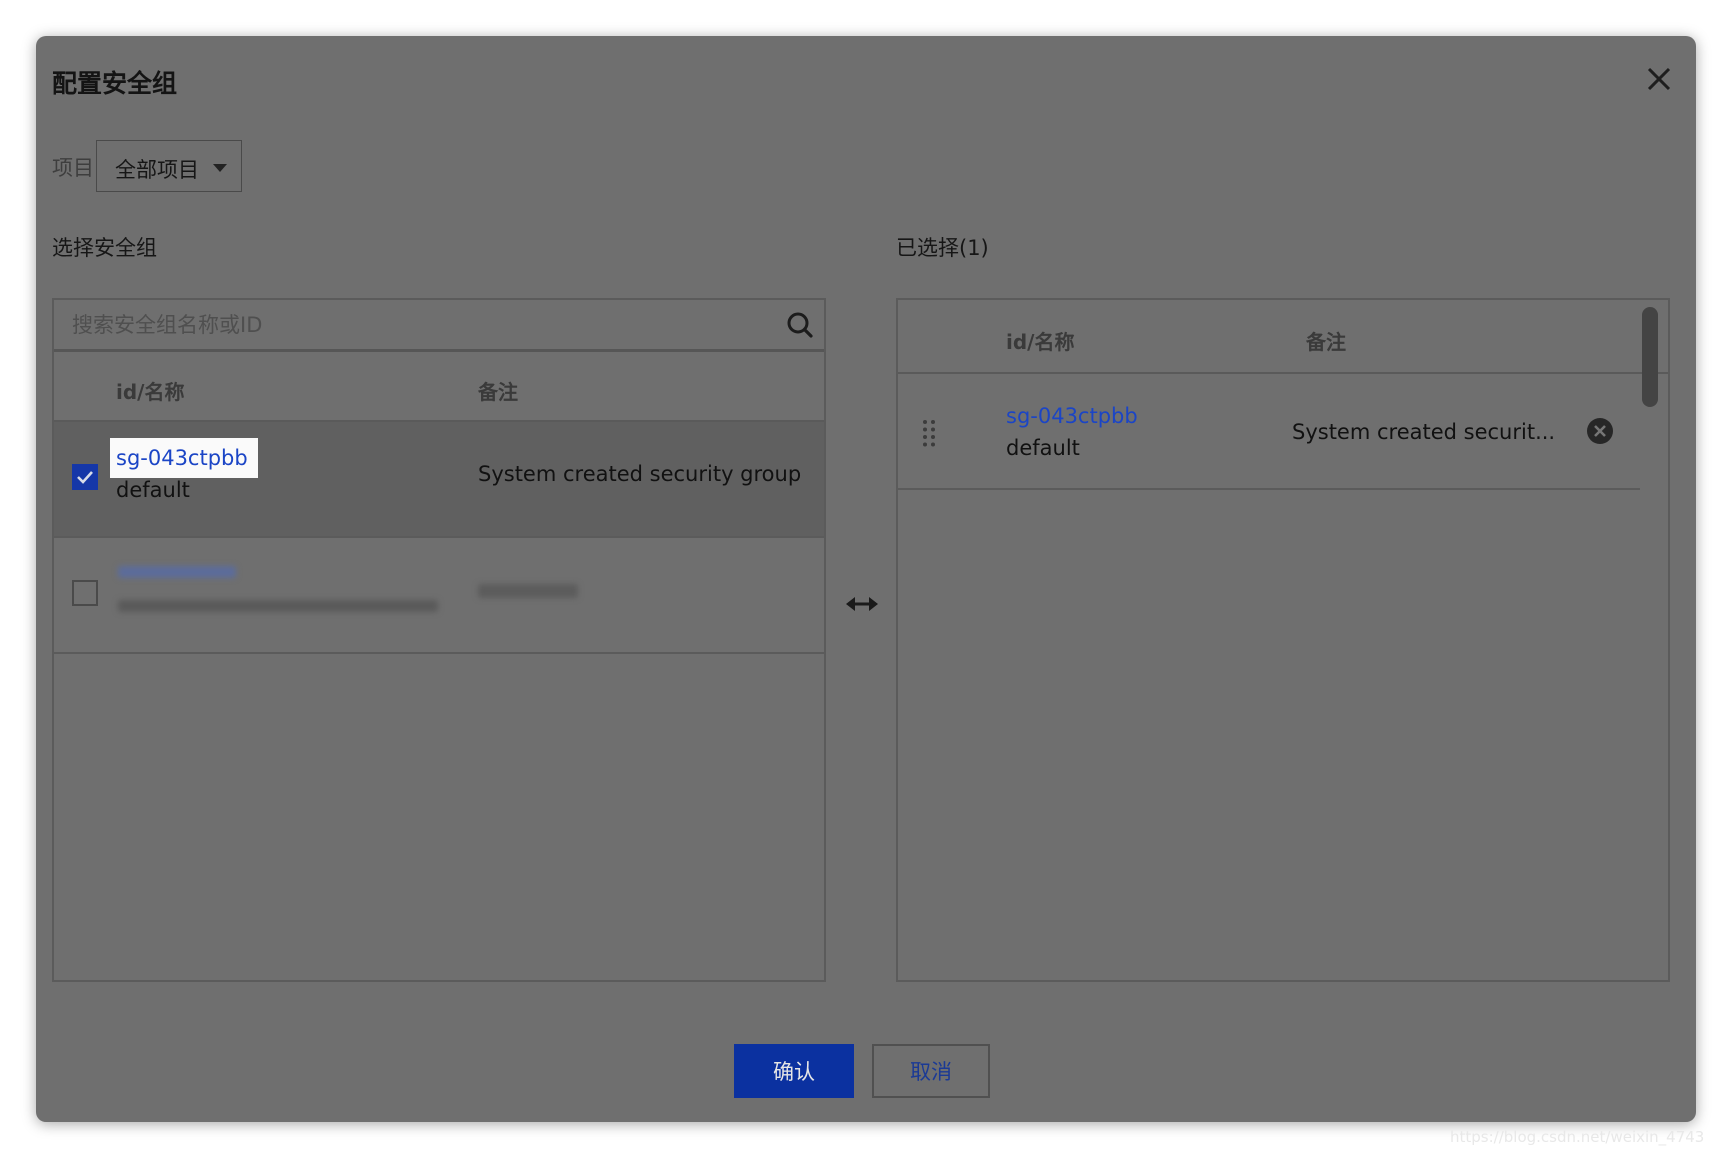  I want to click on watermark-text: https://blog.csdn.net/weixin_4743, so click(1577, 1137).